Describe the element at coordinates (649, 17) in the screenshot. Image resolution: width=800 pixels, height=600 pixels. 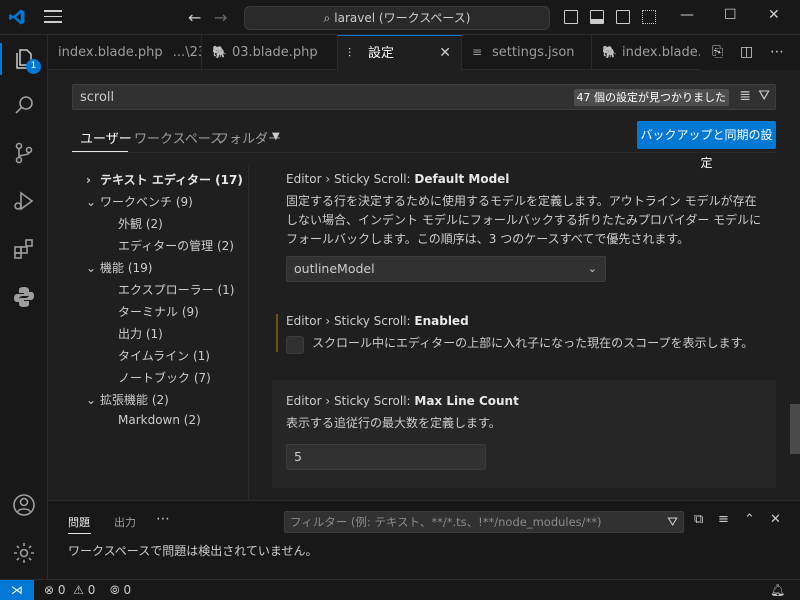
I see `customize-layout-icon` at that location.